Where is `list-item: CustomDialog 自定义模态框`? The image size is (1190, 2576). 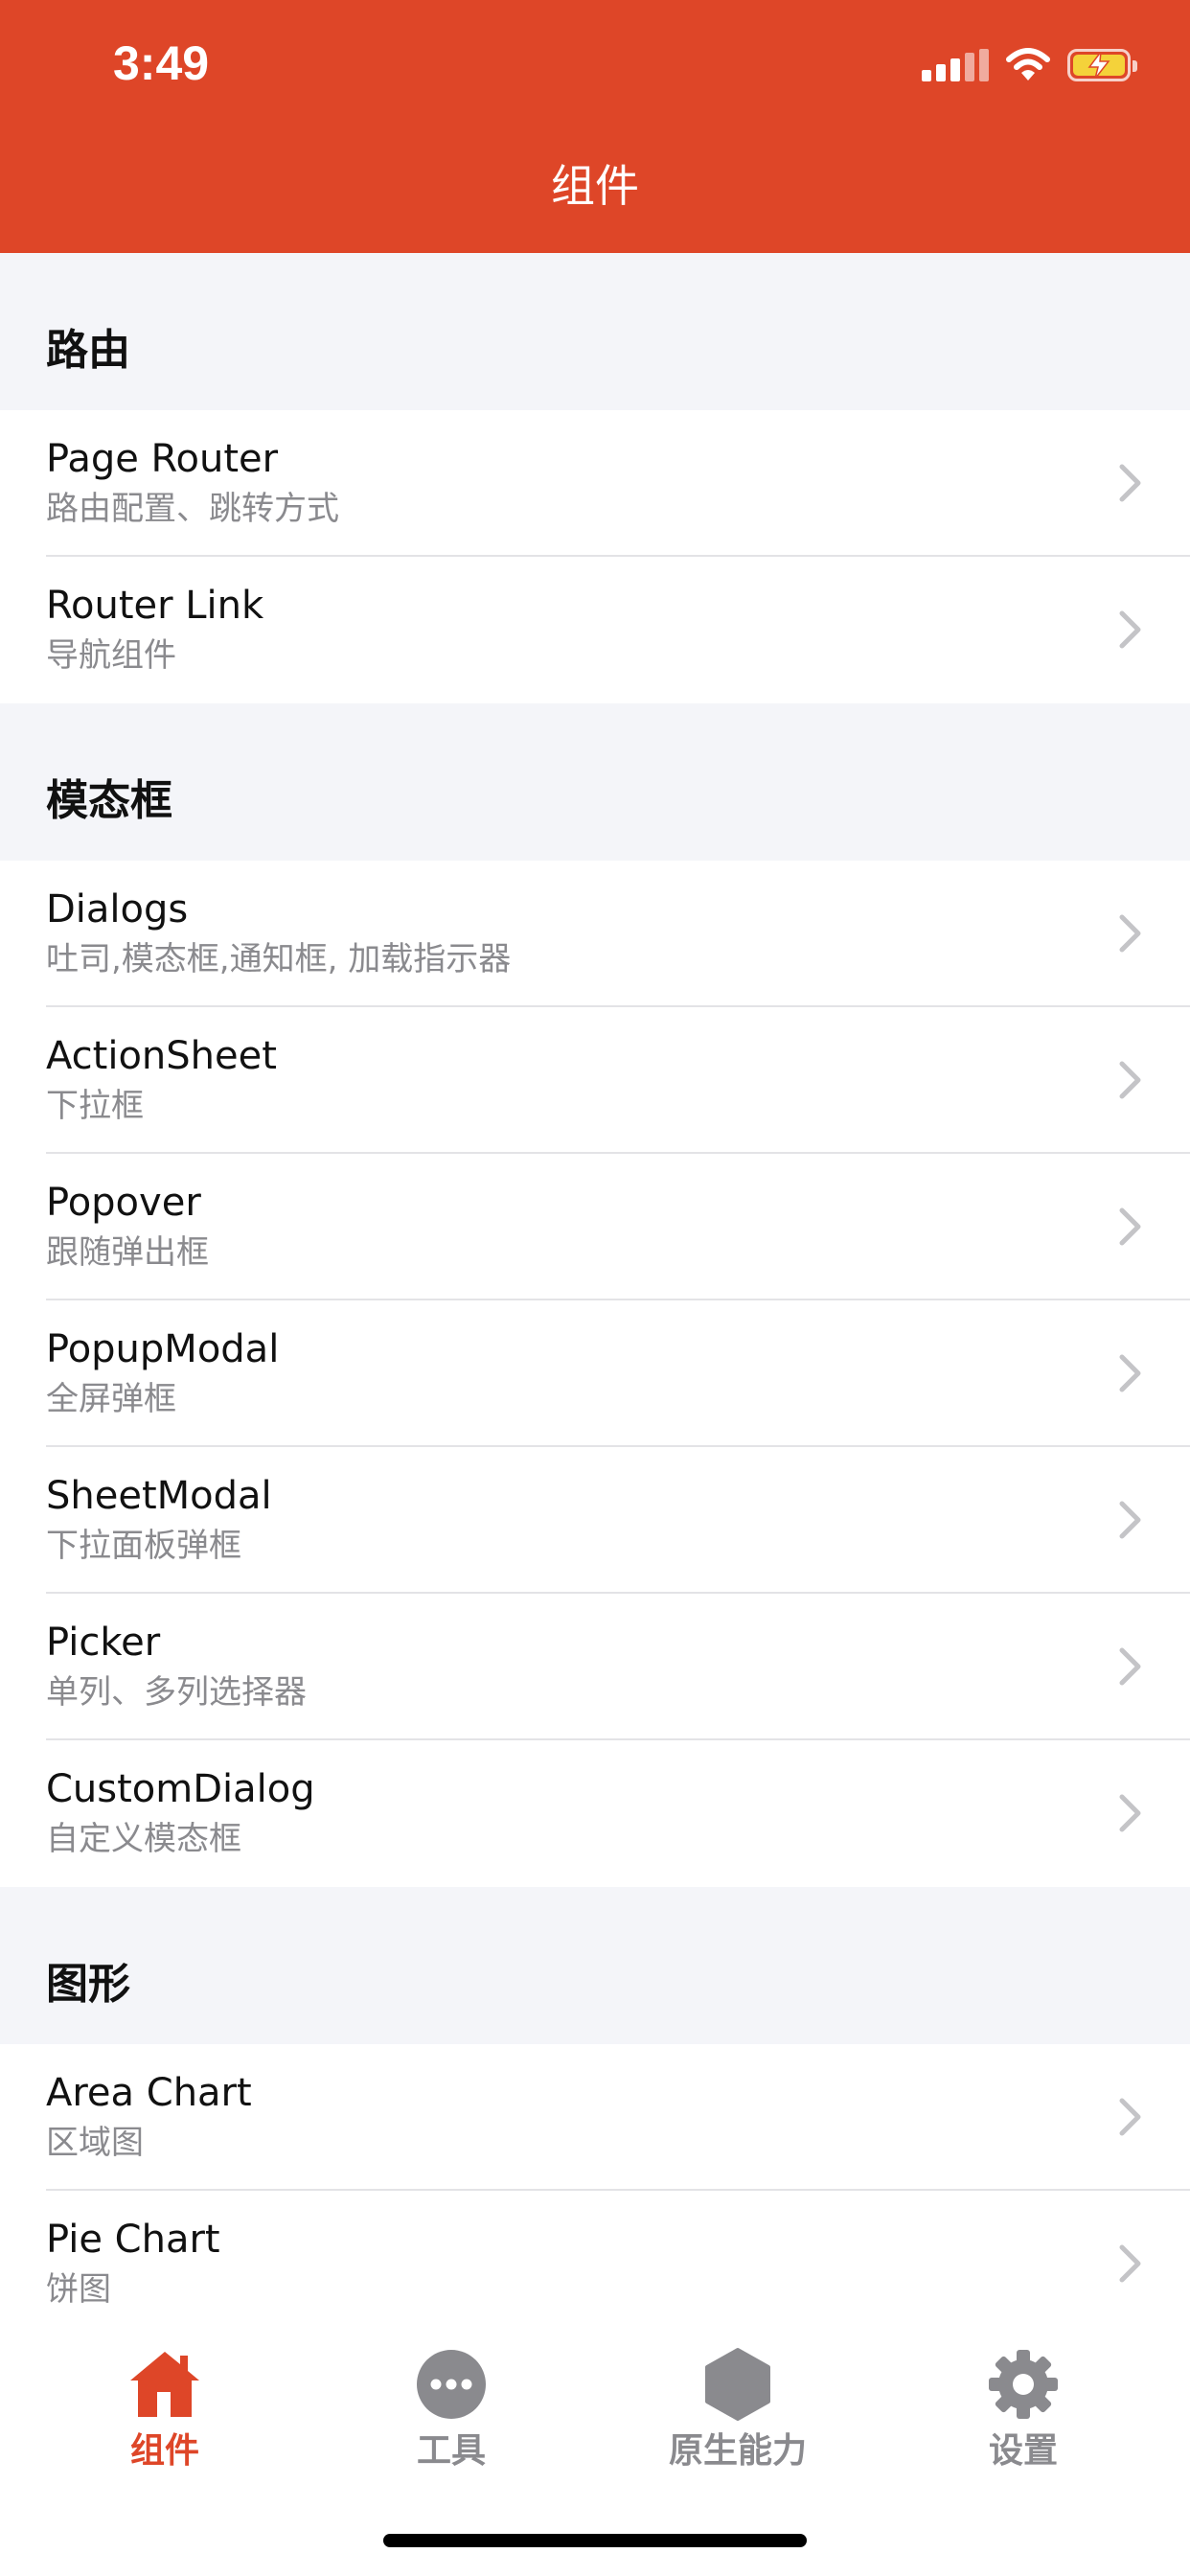 list-item: CustomDialog 自定义模态框 is located at coordinates (595, 1813).